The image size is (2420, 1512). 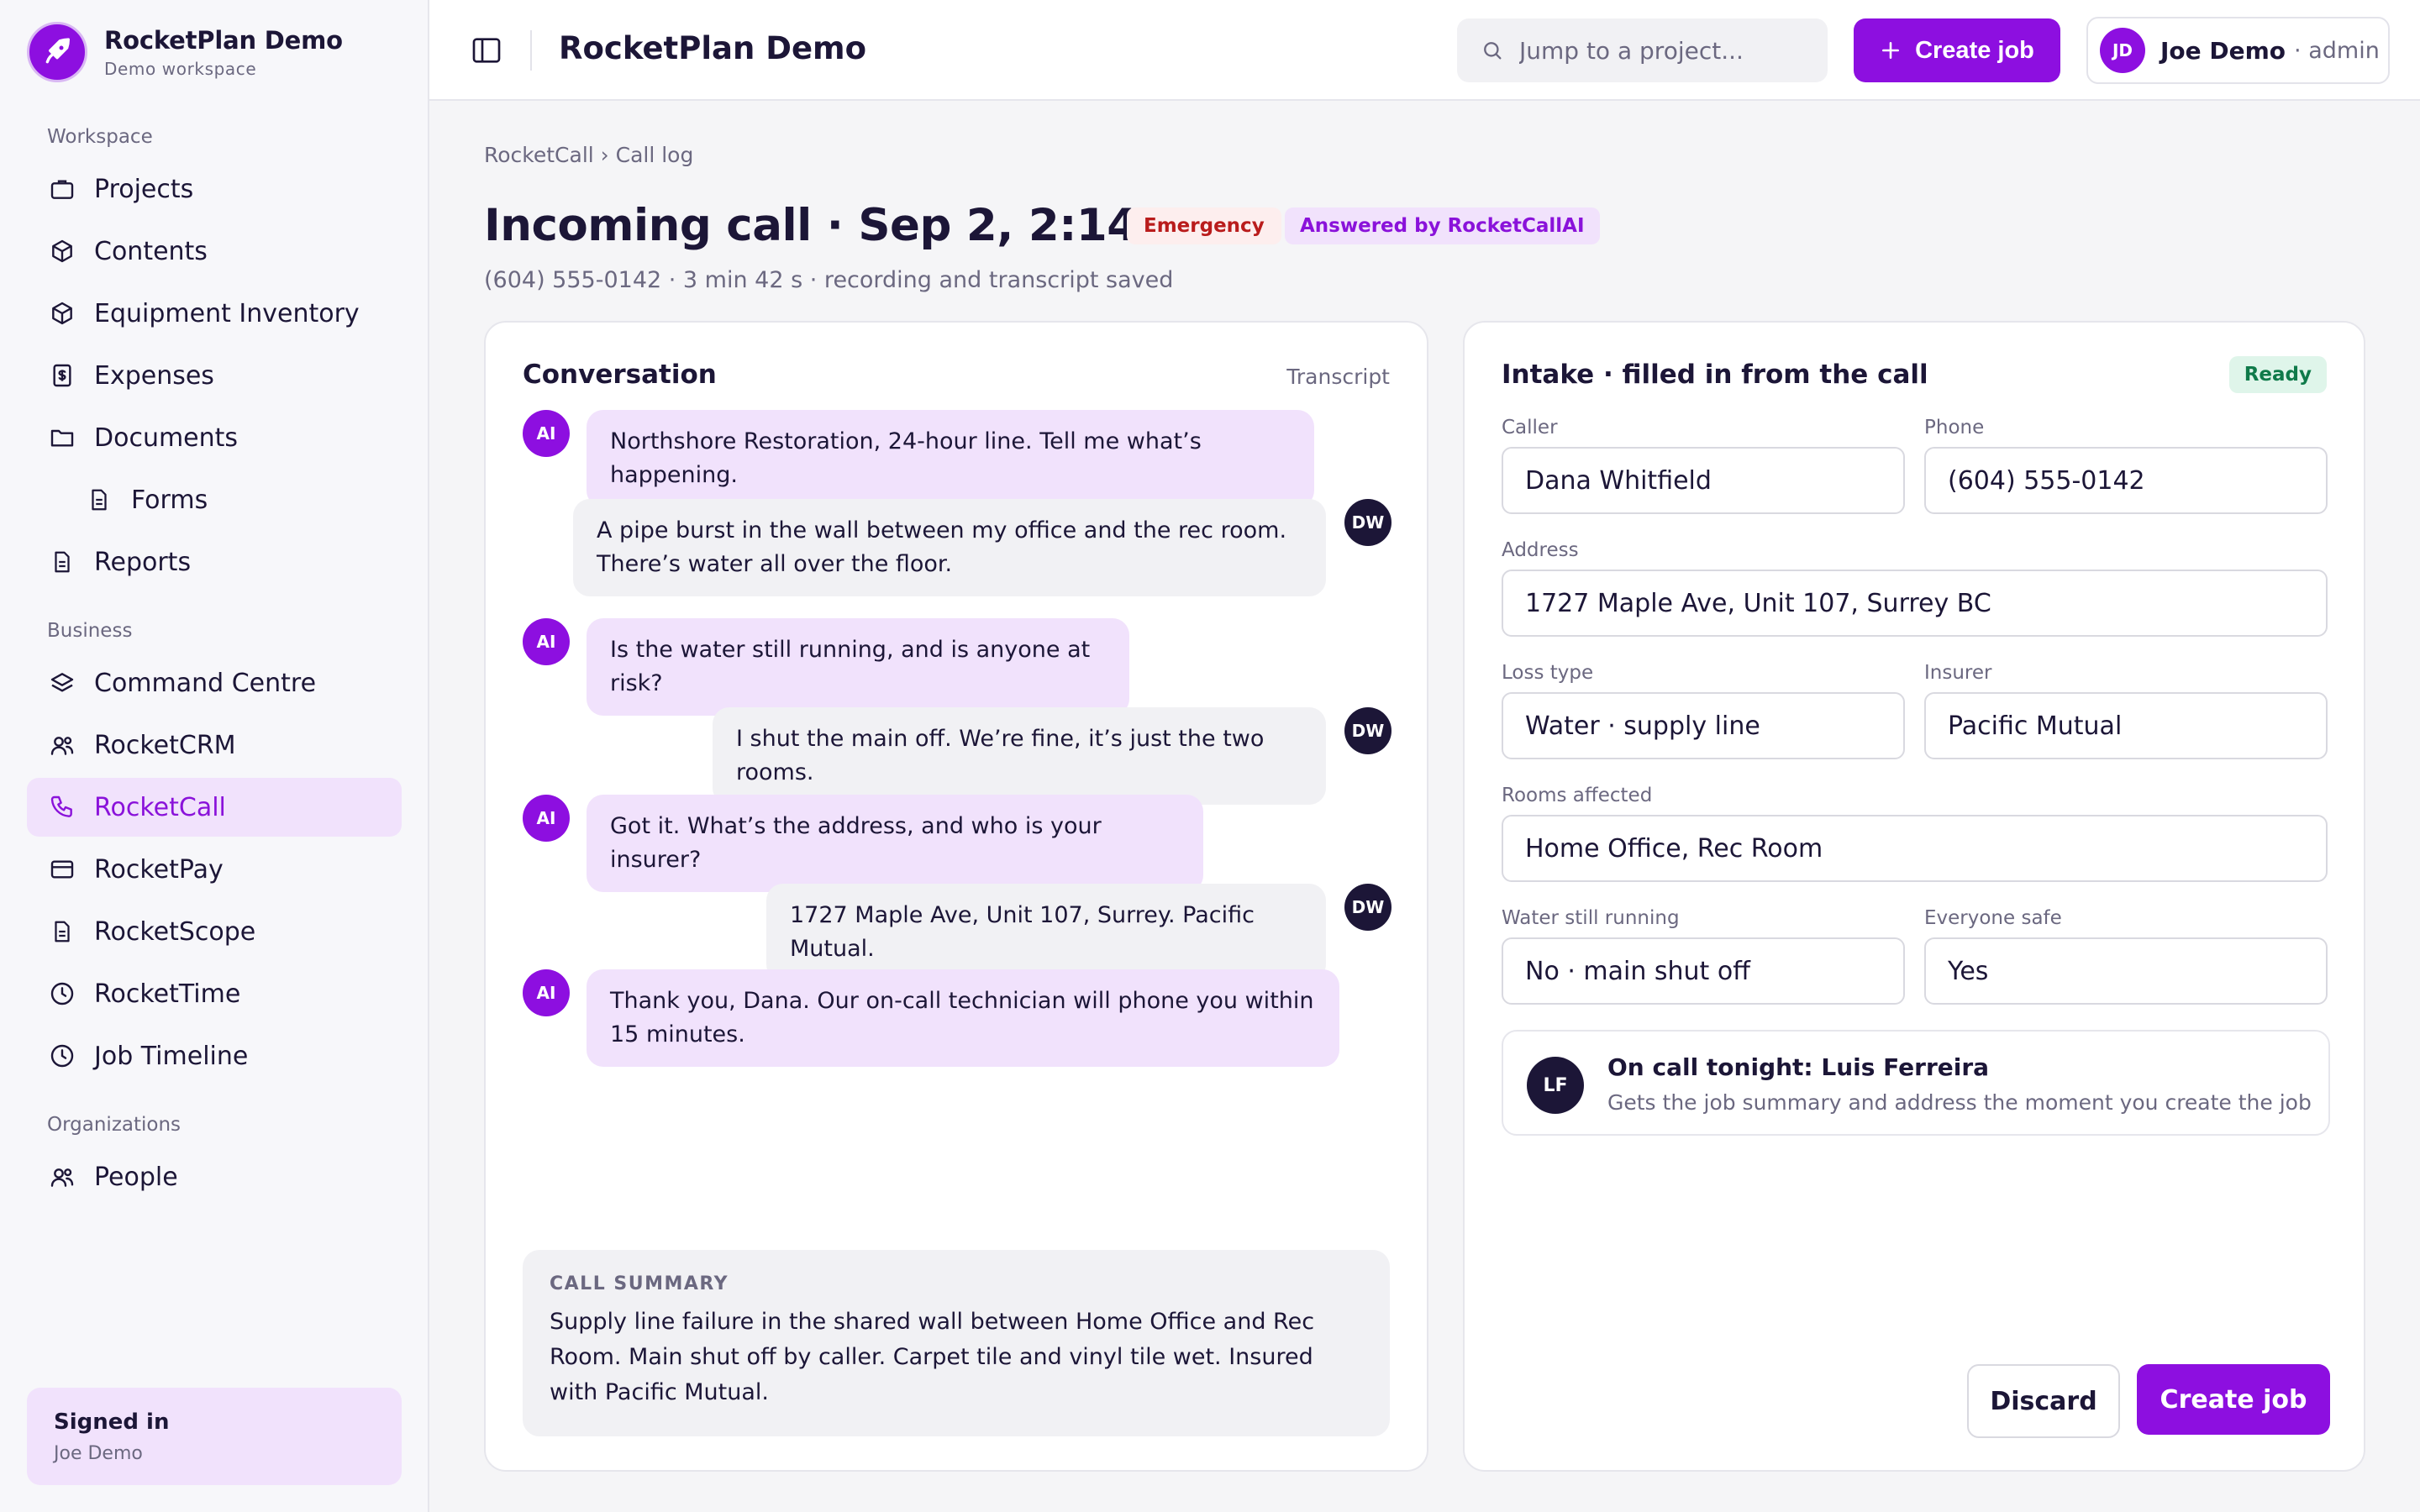 What do you see at coordinates (2223, 50) in the screenshot?
I see `user-name: Joe Demo` at bounding box center [2223, 50].